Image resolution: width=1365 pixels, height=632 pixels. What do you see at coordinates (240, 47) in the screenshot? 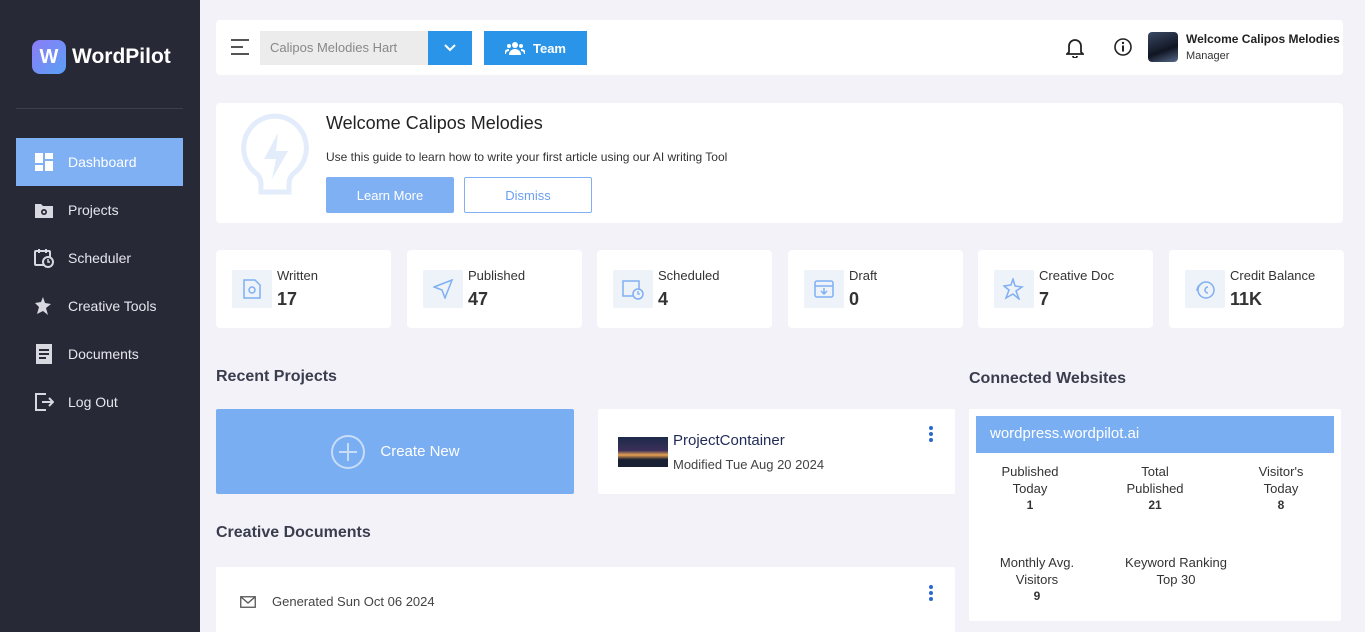
I see `menu-toggle-icon` at bounding box center [240, 47].